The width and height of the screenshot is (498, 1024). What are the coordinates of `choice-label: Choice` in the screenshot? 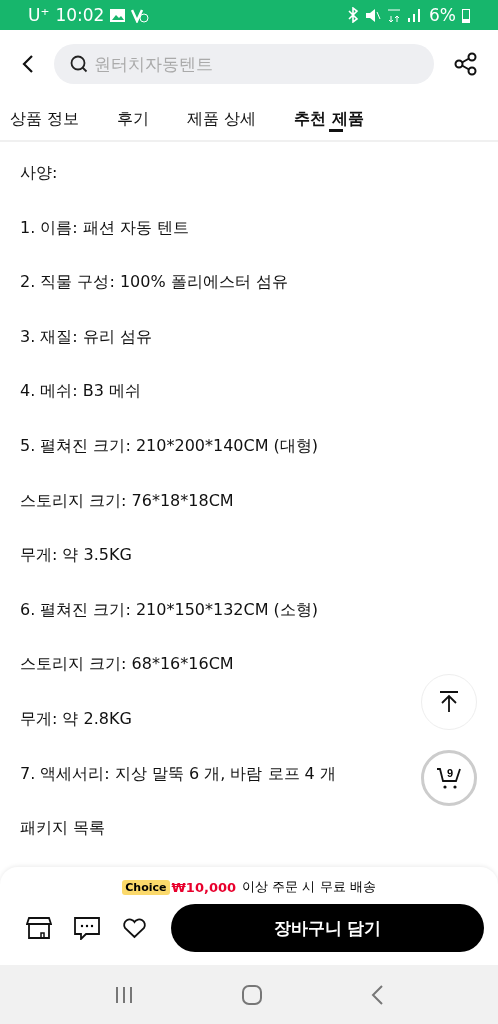 It's located at (146, 887).